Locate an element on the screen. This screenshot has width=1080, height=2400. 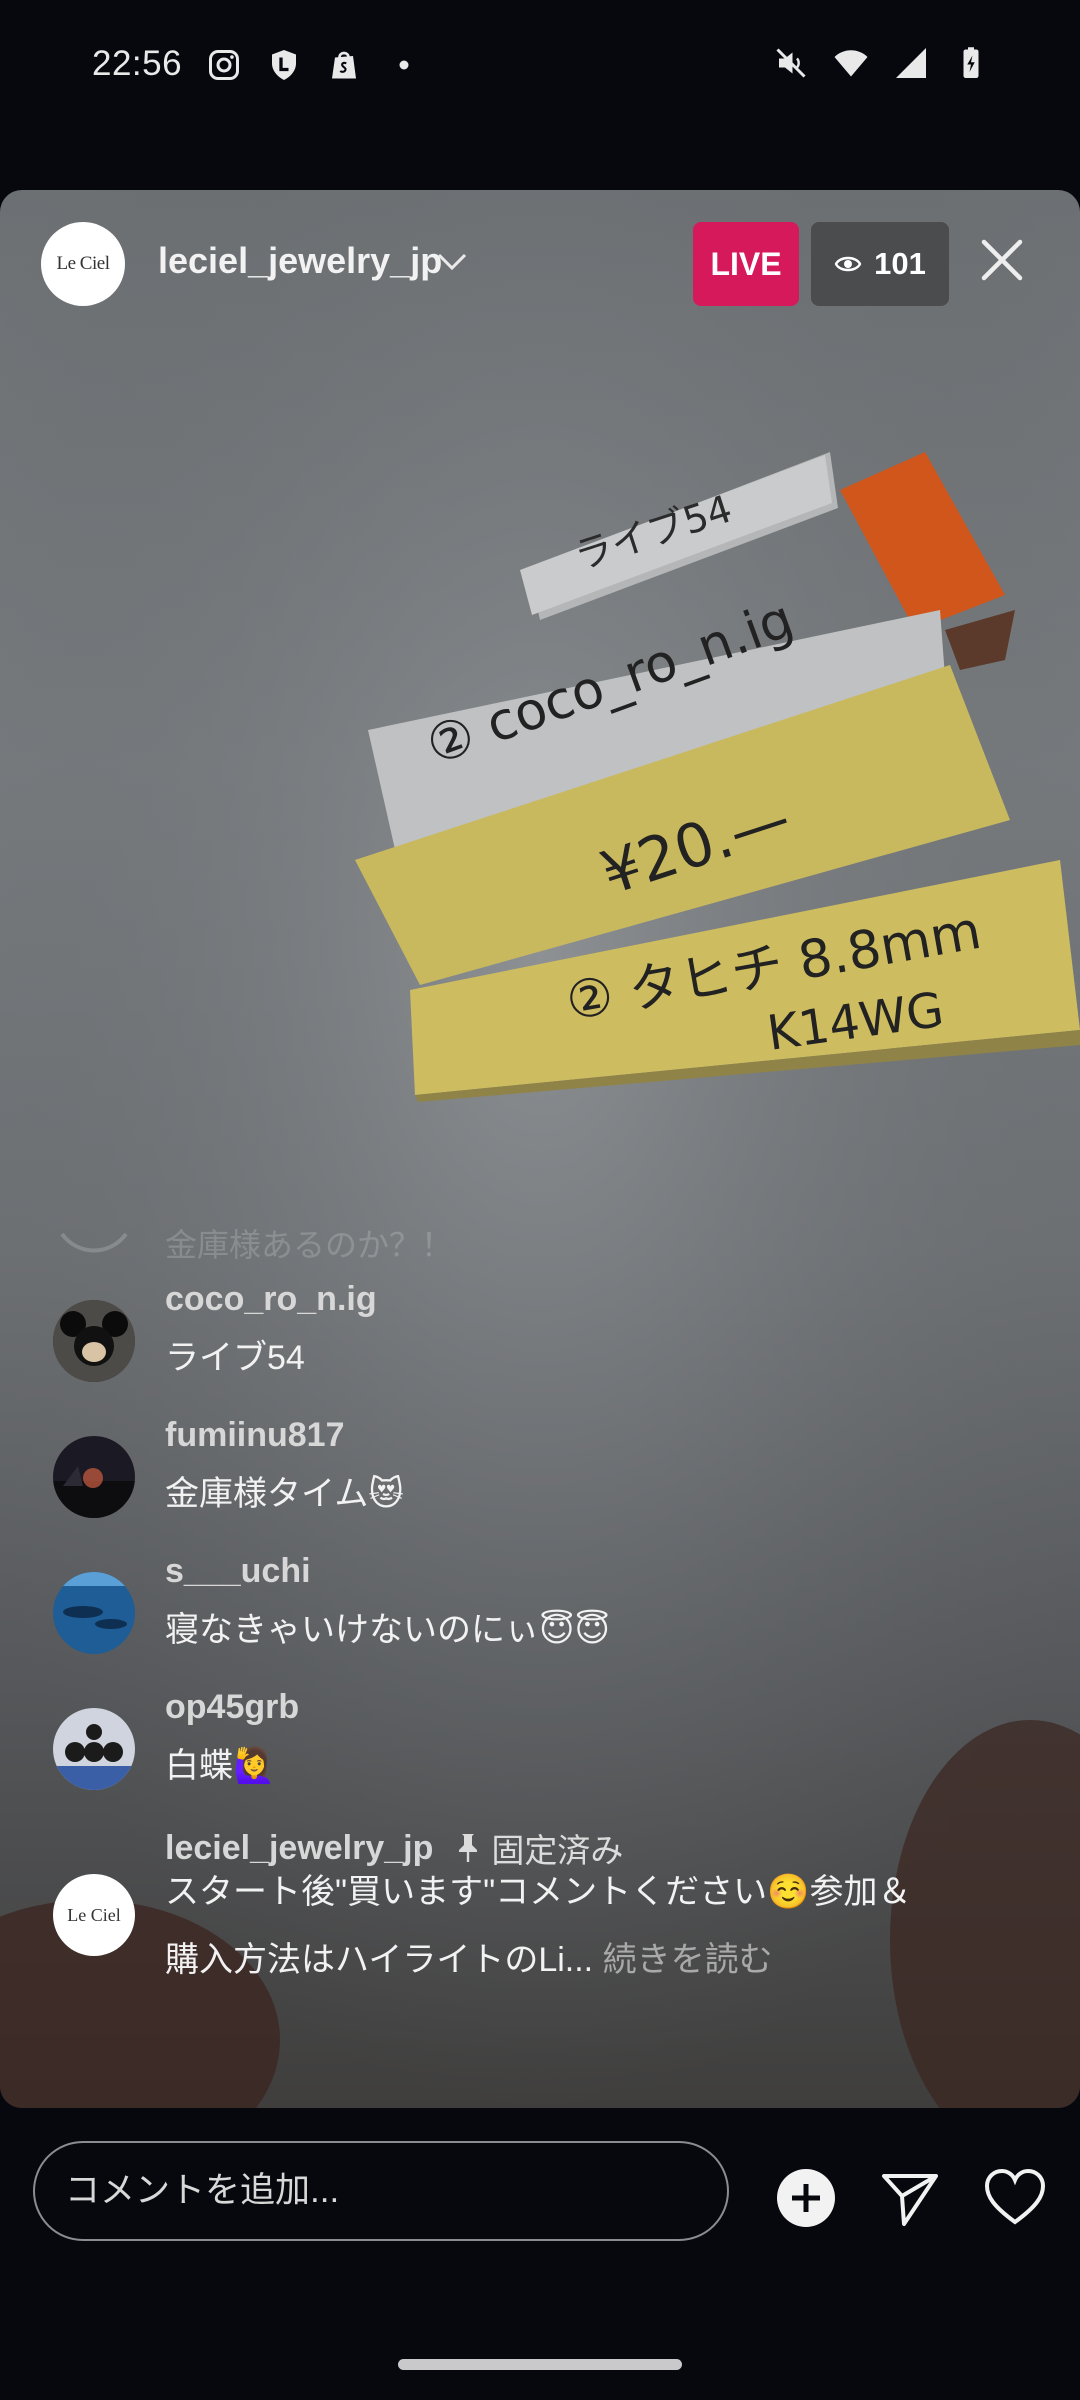
eye-icon is located at coordinates (848, 264).